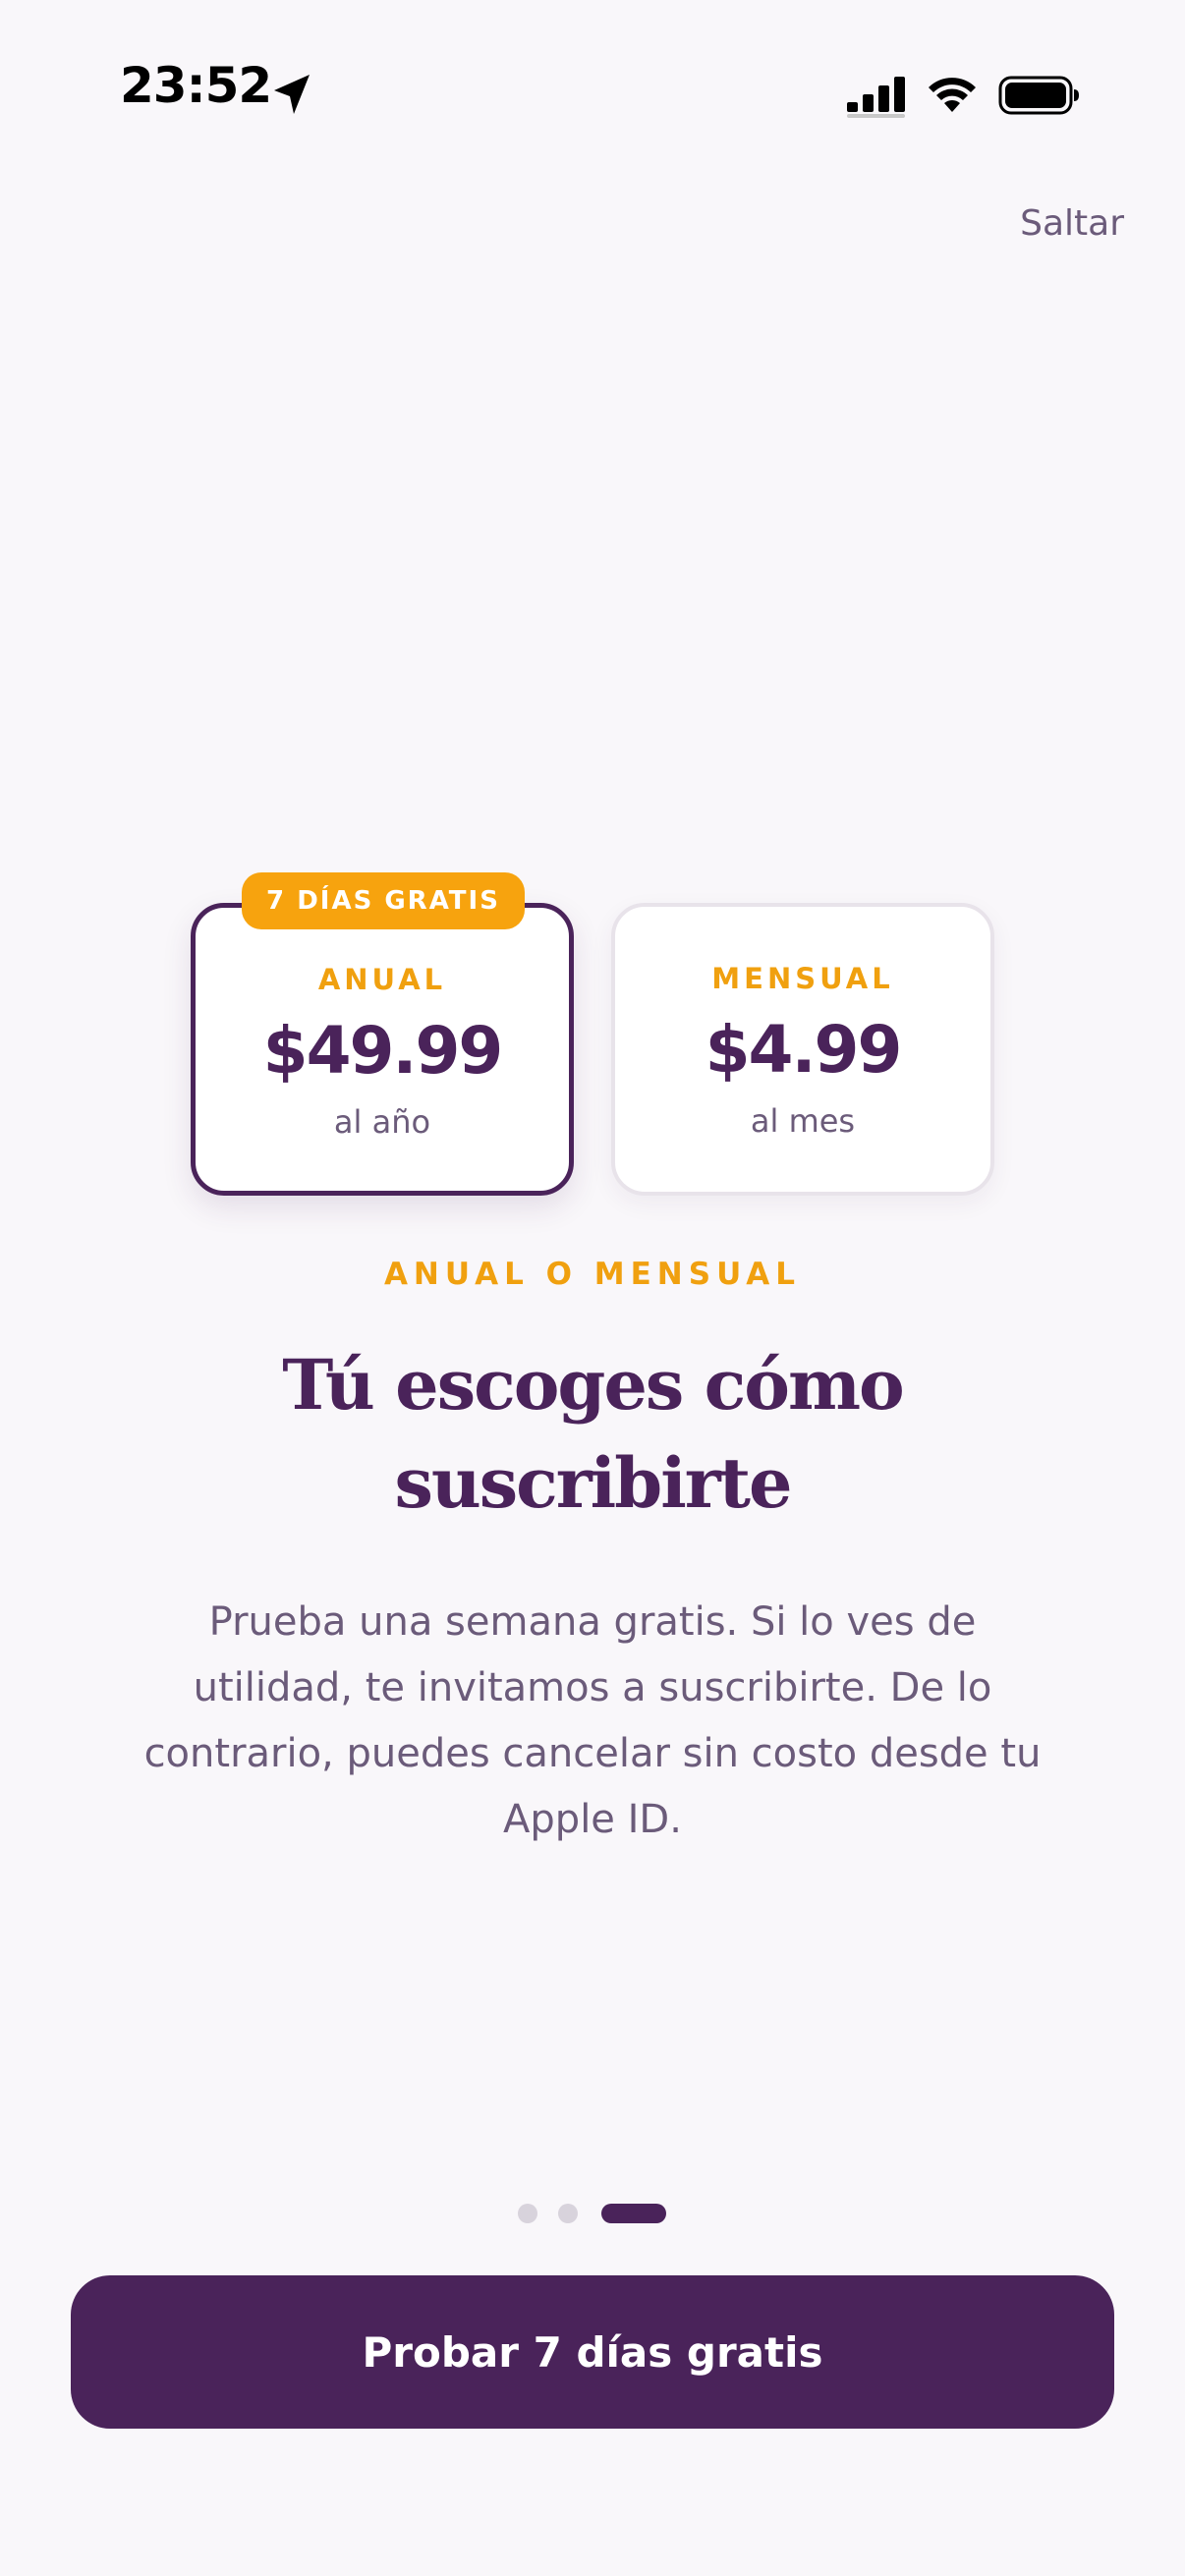 This screenshot has width=1185, height=2576. Describe the element at coordinates (876, 97) in the screenshot. I see `cellular-signal-icon` at that location.